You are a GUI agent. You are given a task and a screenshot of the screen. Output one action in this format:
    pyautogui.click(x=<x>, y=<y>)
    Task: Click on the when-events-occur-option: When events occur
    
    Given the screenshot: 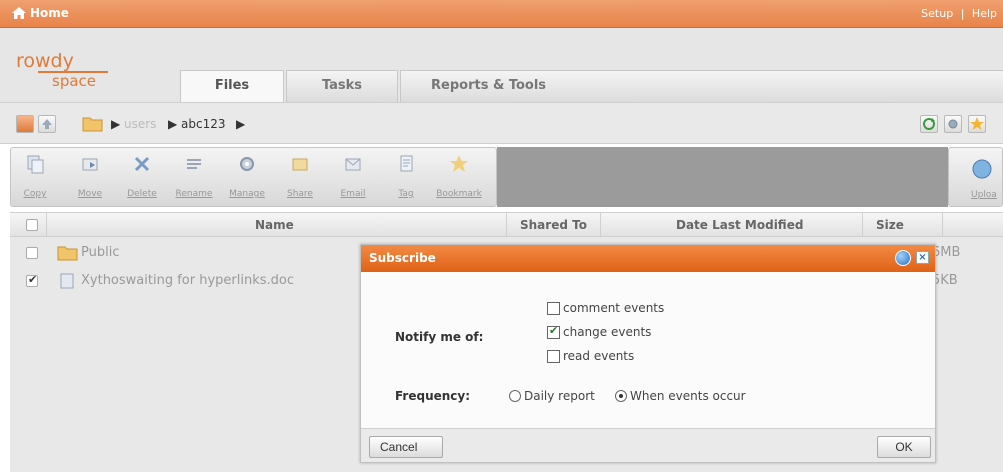 What is the action you would take?
    pyautogui.click(x=680, y=396)
    